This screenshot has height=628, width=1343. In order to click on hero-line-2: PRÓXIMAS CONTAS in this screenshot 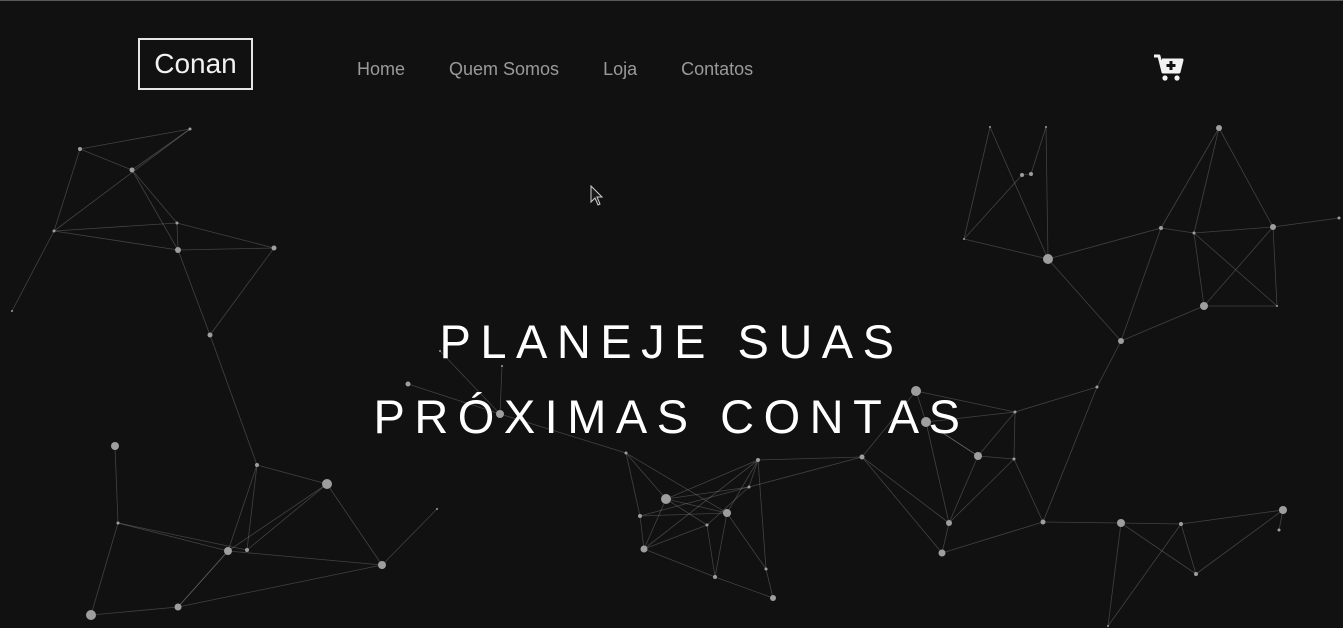, I will do `click(671, 416)`.